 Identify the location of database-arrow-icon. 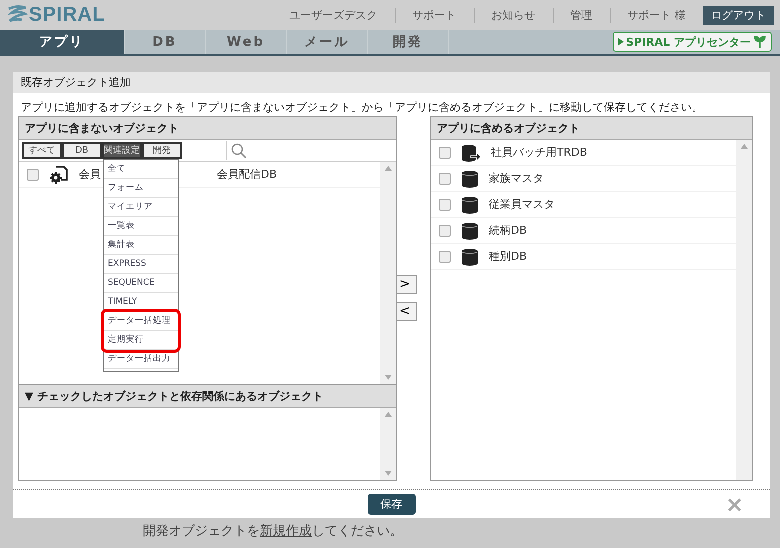
(471, 153).